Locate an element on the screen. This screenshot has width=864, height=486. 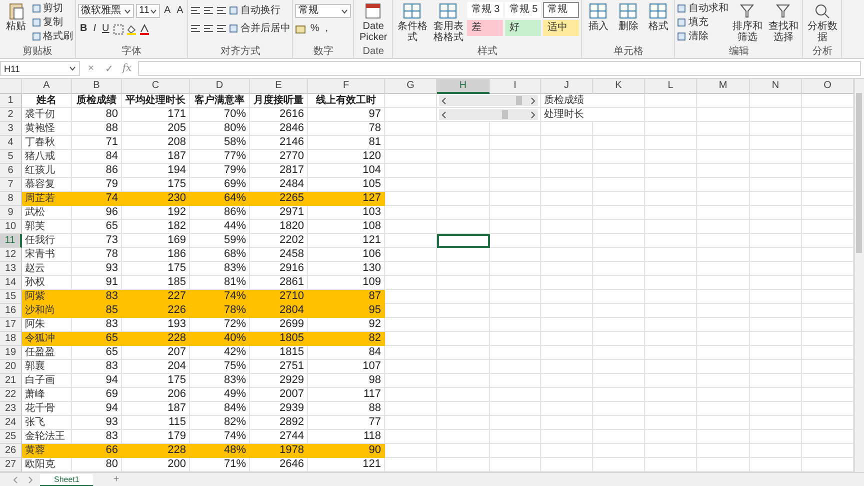
ribbon-button: 合并后居中 is located at coordinates (259, 28).